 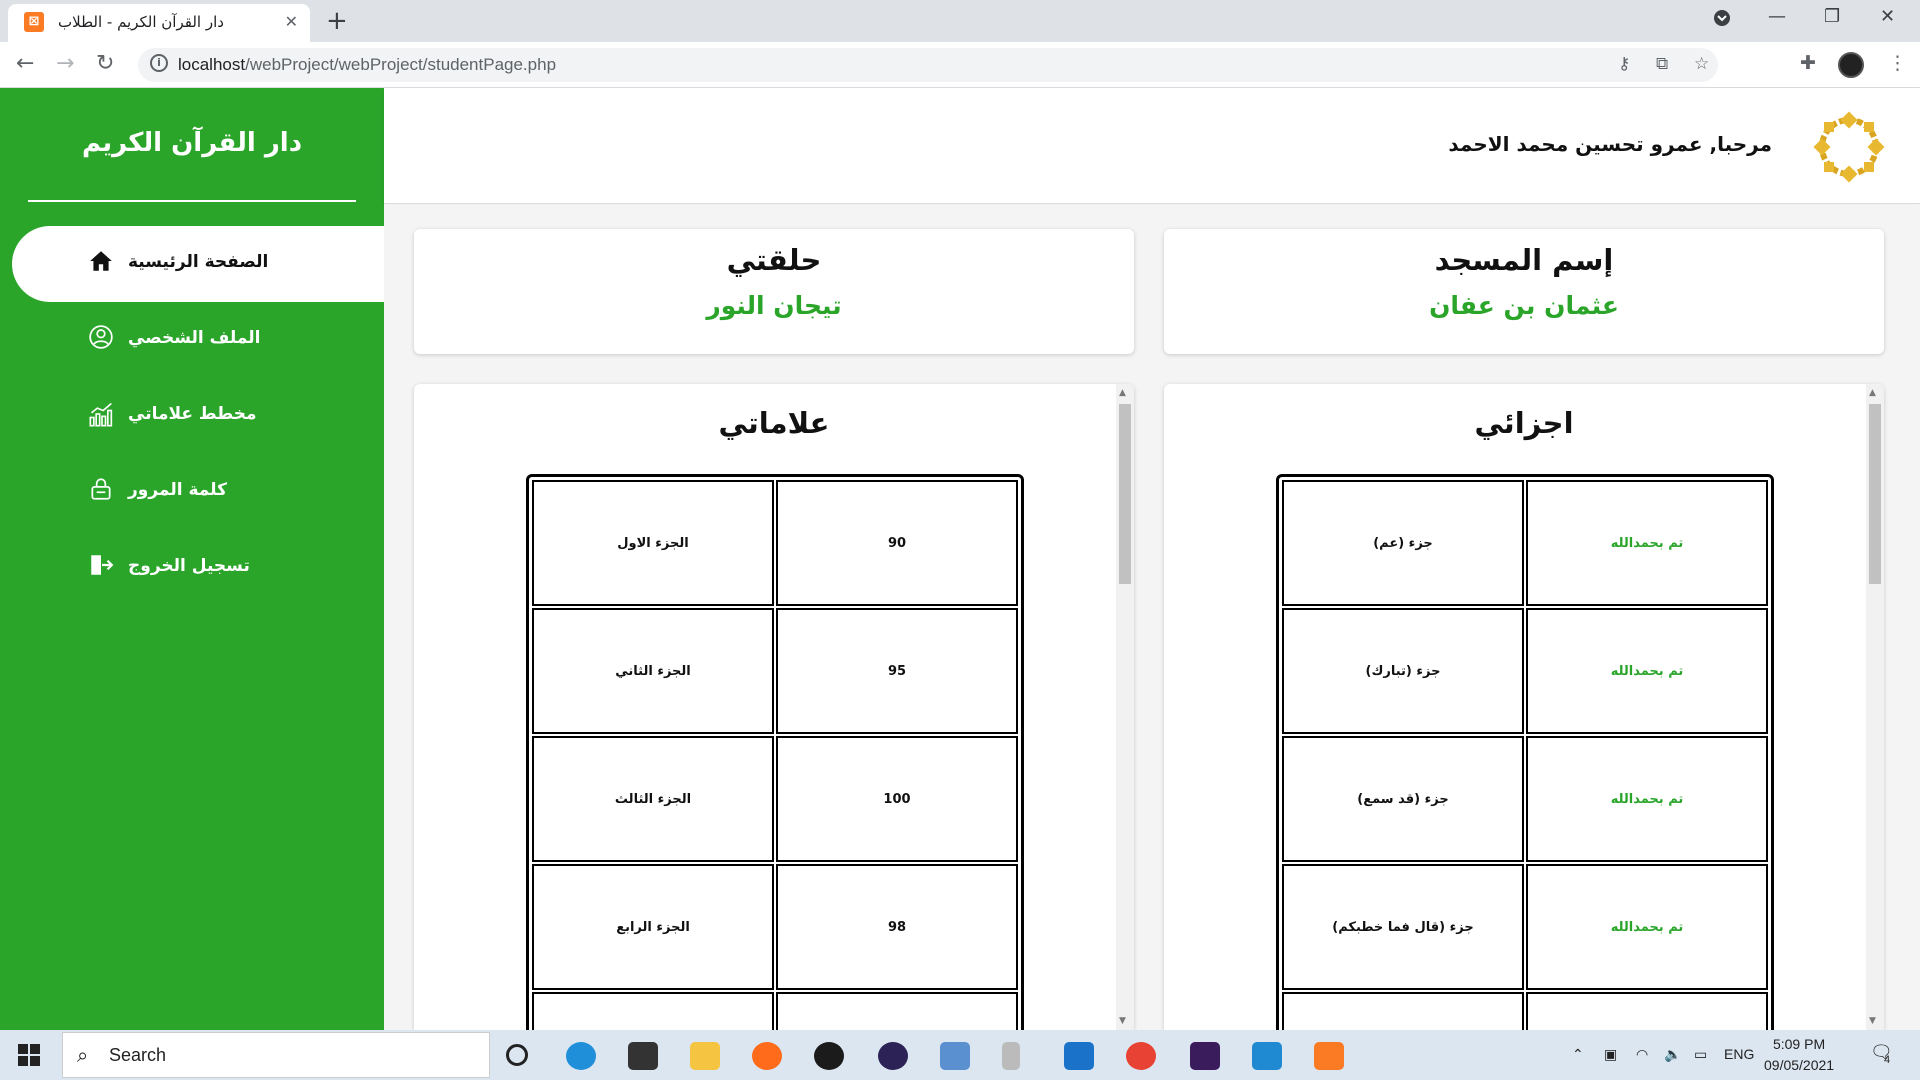 I want to click on chart-icon, so click(x=101, y=413).